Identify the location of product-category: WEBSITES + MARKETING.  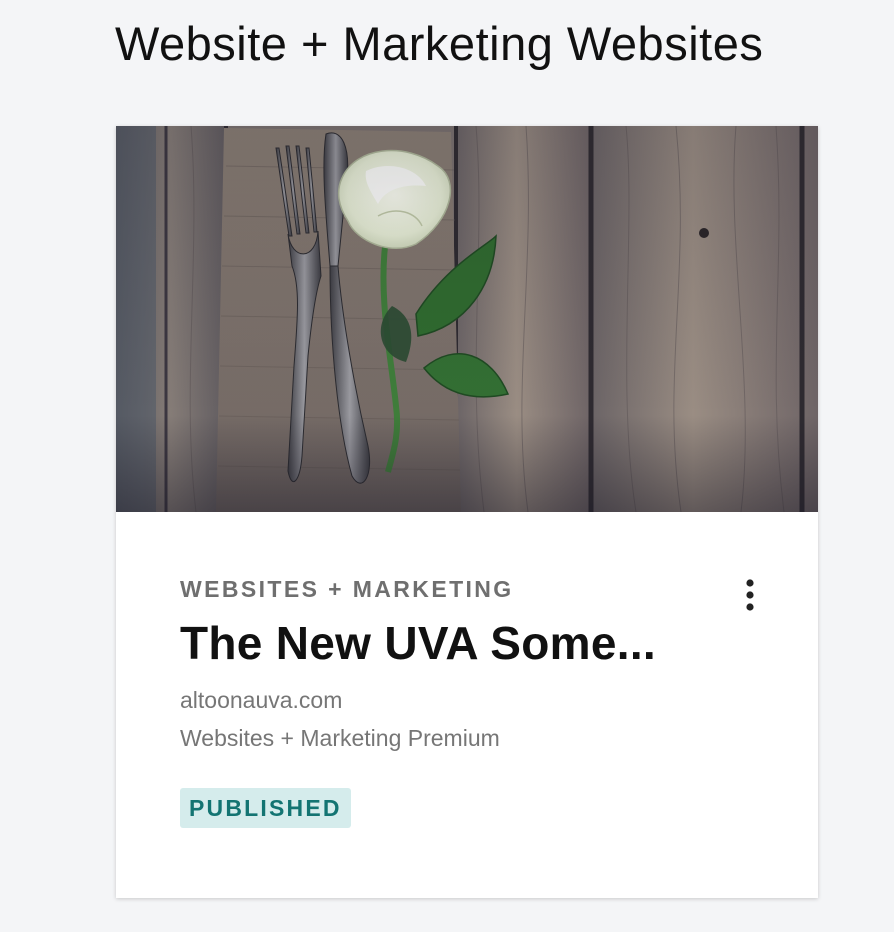
(347, 589).